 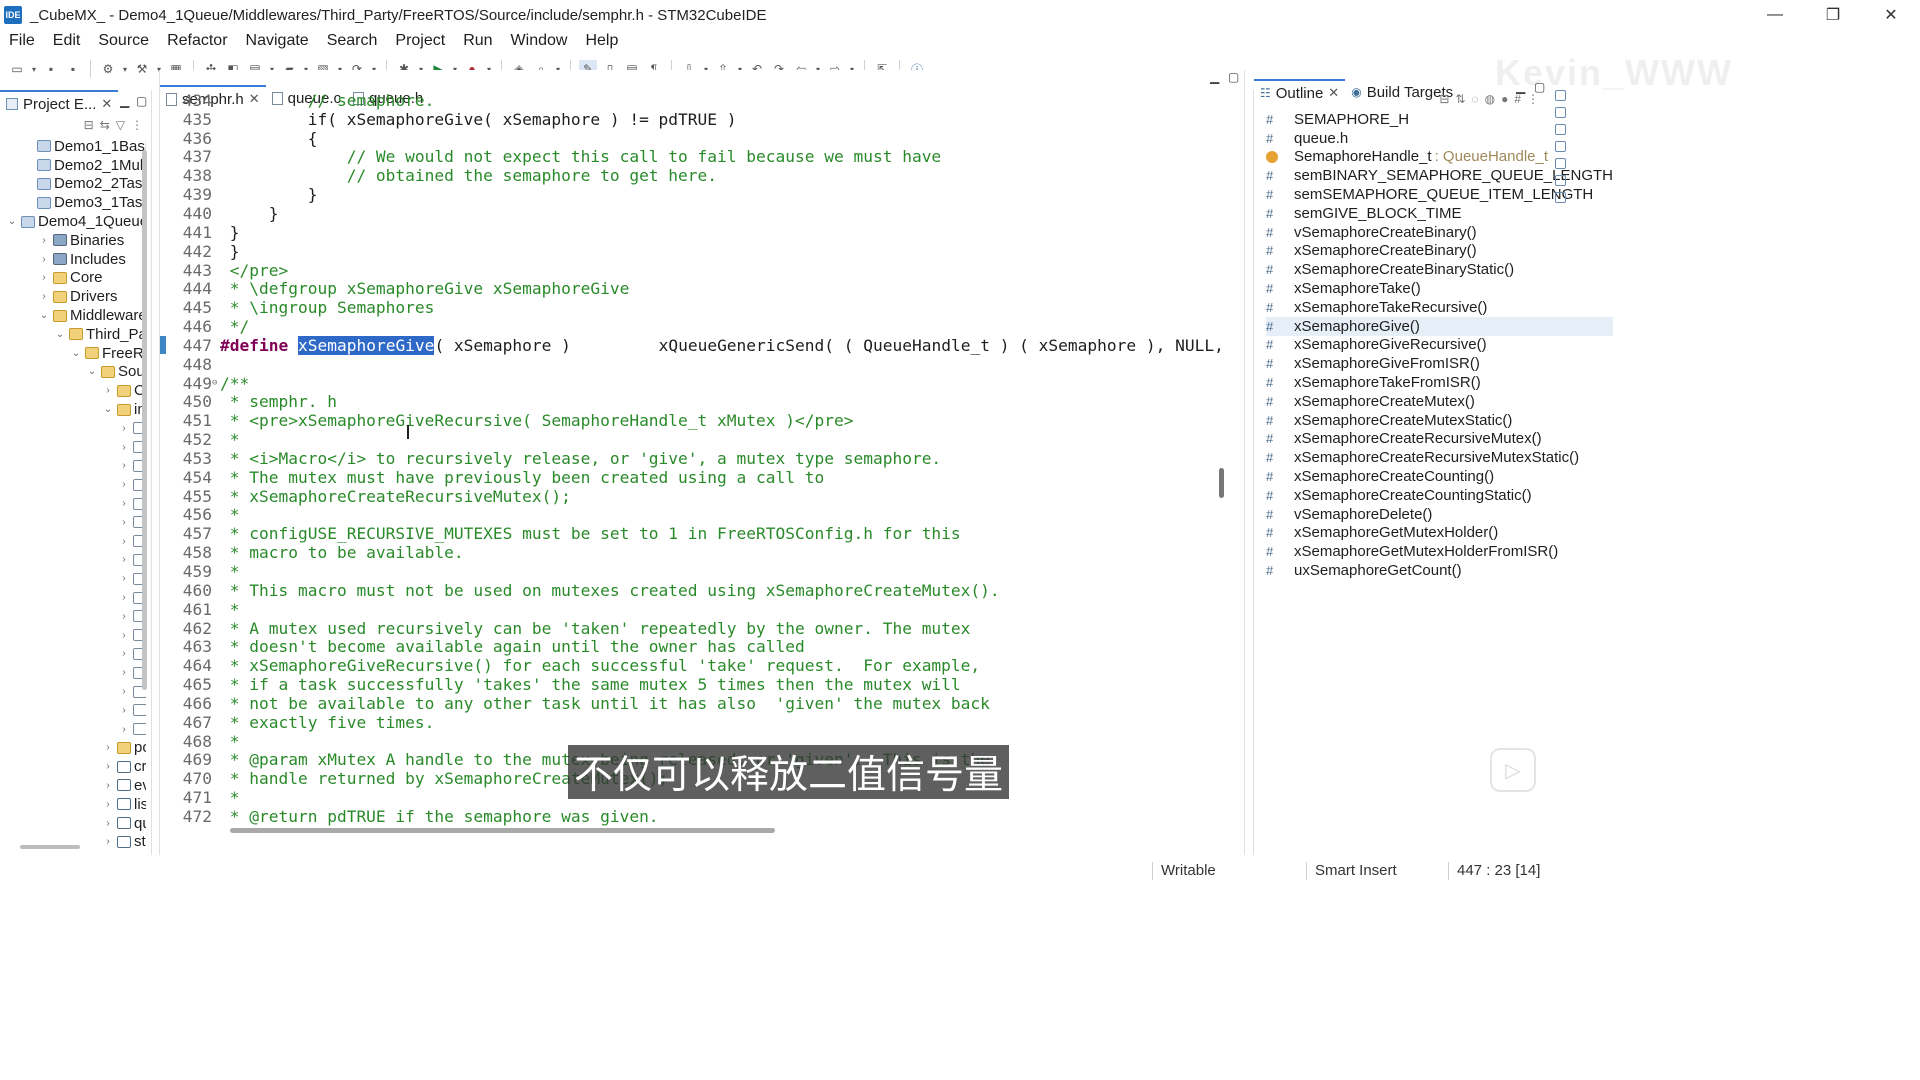 I want to click on code-line: 459 *, so click(x=690, y=571).